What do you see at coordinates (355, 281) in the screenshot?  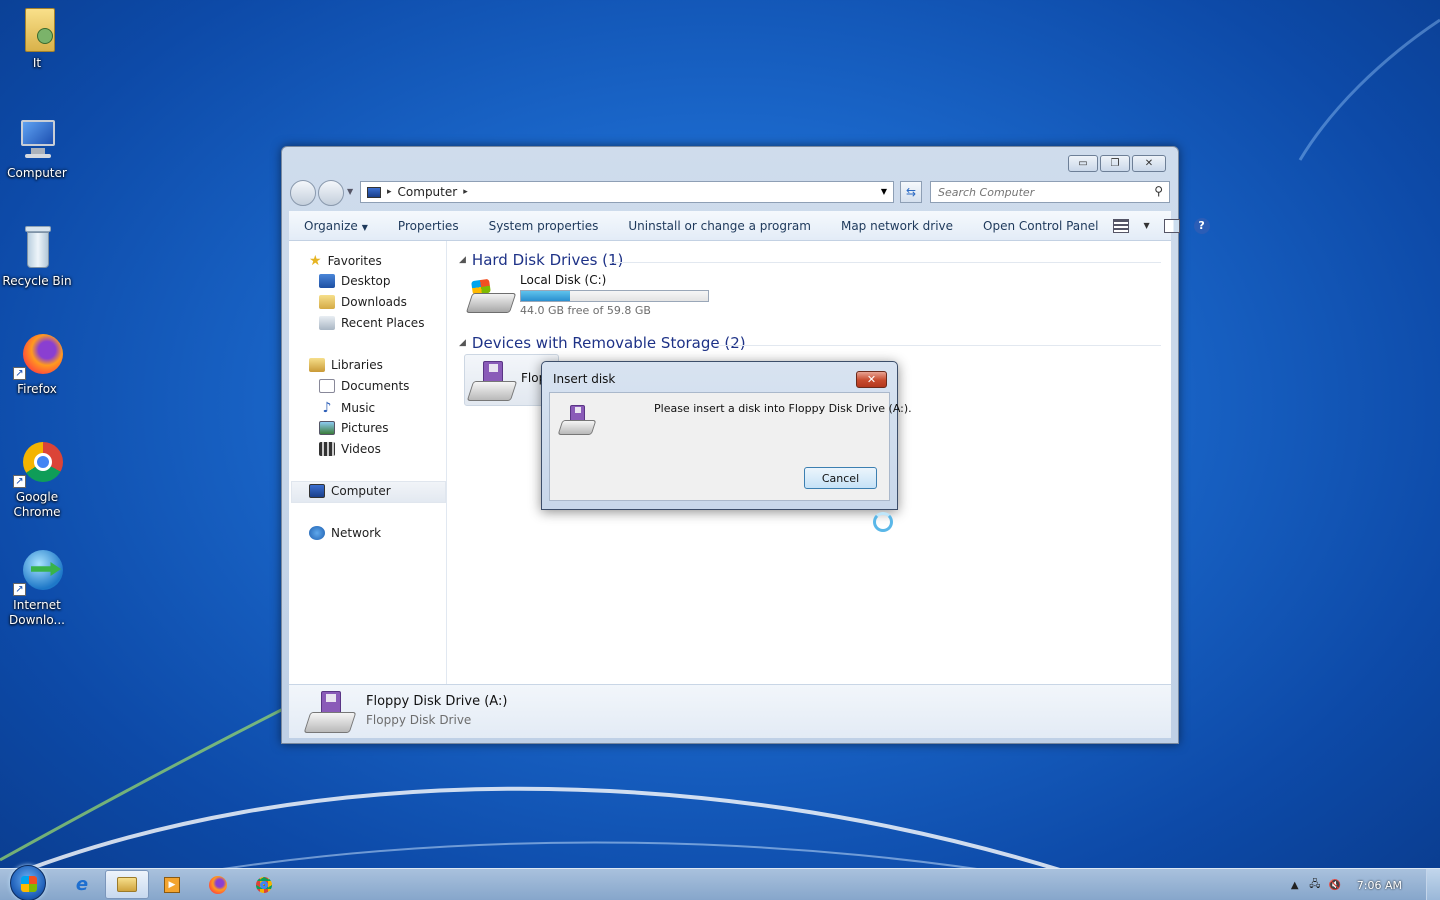 I see `nav-desktop: Desktop` at bounding box center [355, 281].